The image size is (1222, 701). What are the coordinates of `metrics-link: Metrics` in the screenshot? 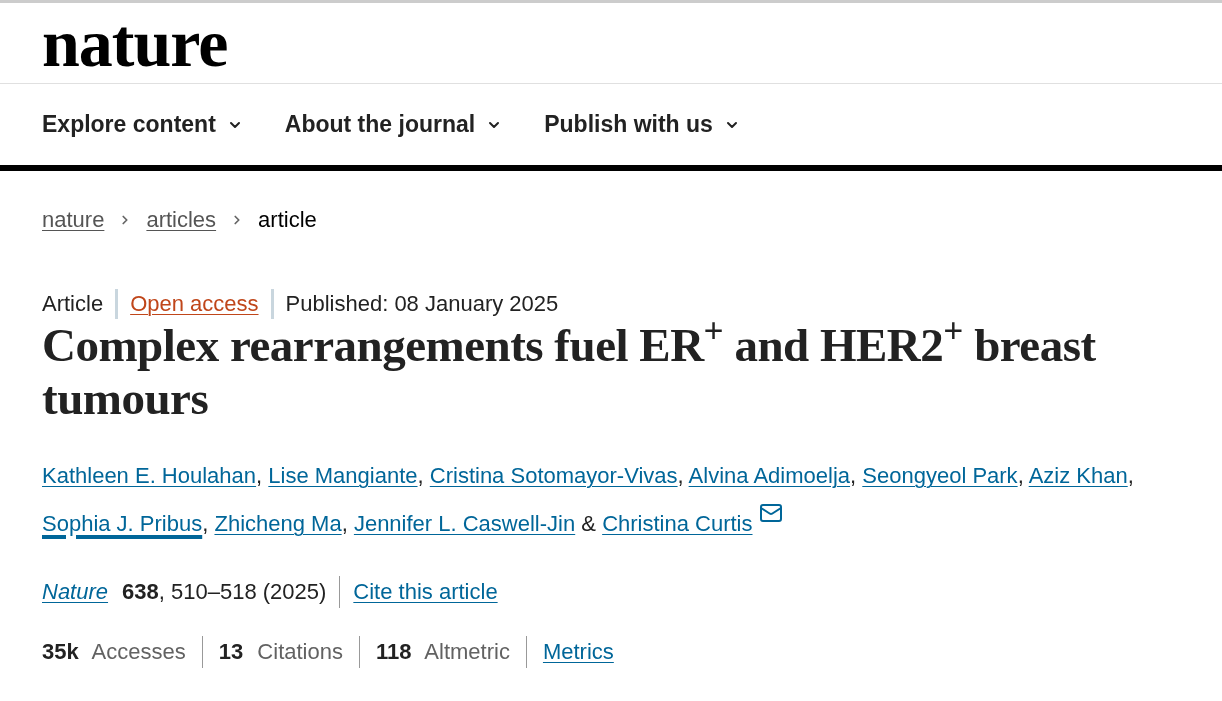 It's located at (578, 652).